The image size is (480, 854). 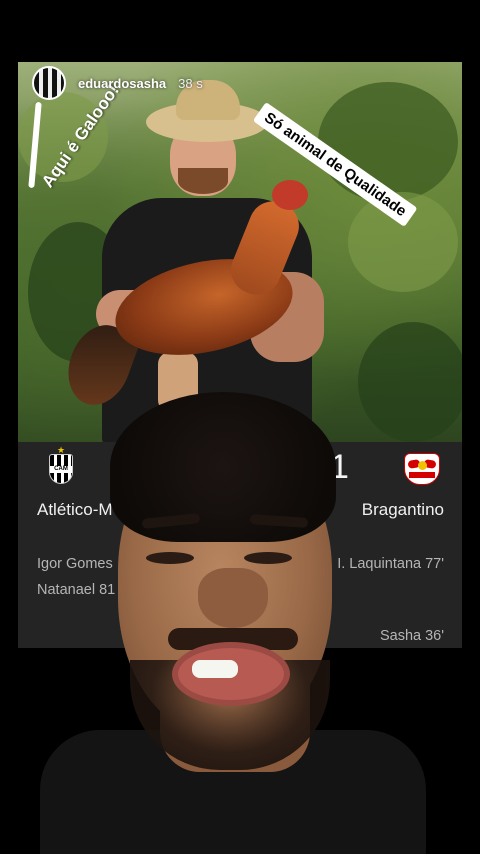 What do you see at coordinates (122, 83) in the screenshot?
I see `story-username: eduardosasha` at bounding box center [122, 83].